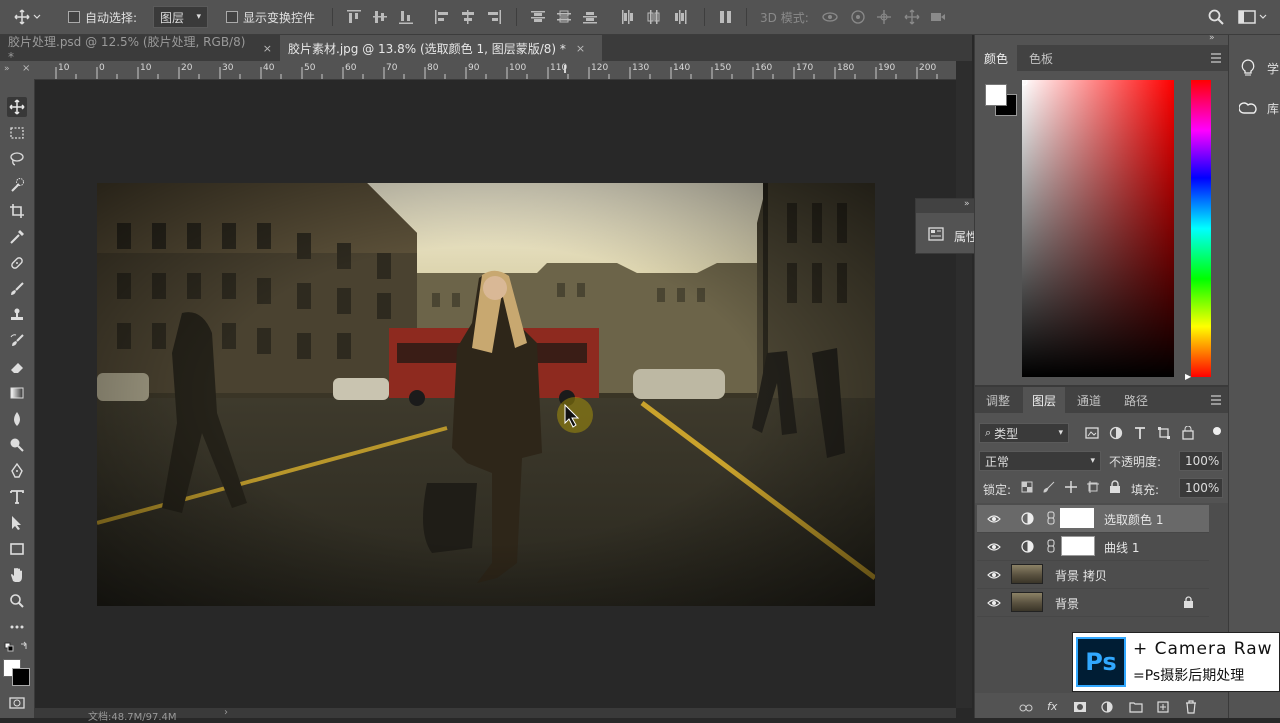  Describe the element at coordinates (17, 315) in the screenshot. I see `clone-stamp-tool-icon` at that location.